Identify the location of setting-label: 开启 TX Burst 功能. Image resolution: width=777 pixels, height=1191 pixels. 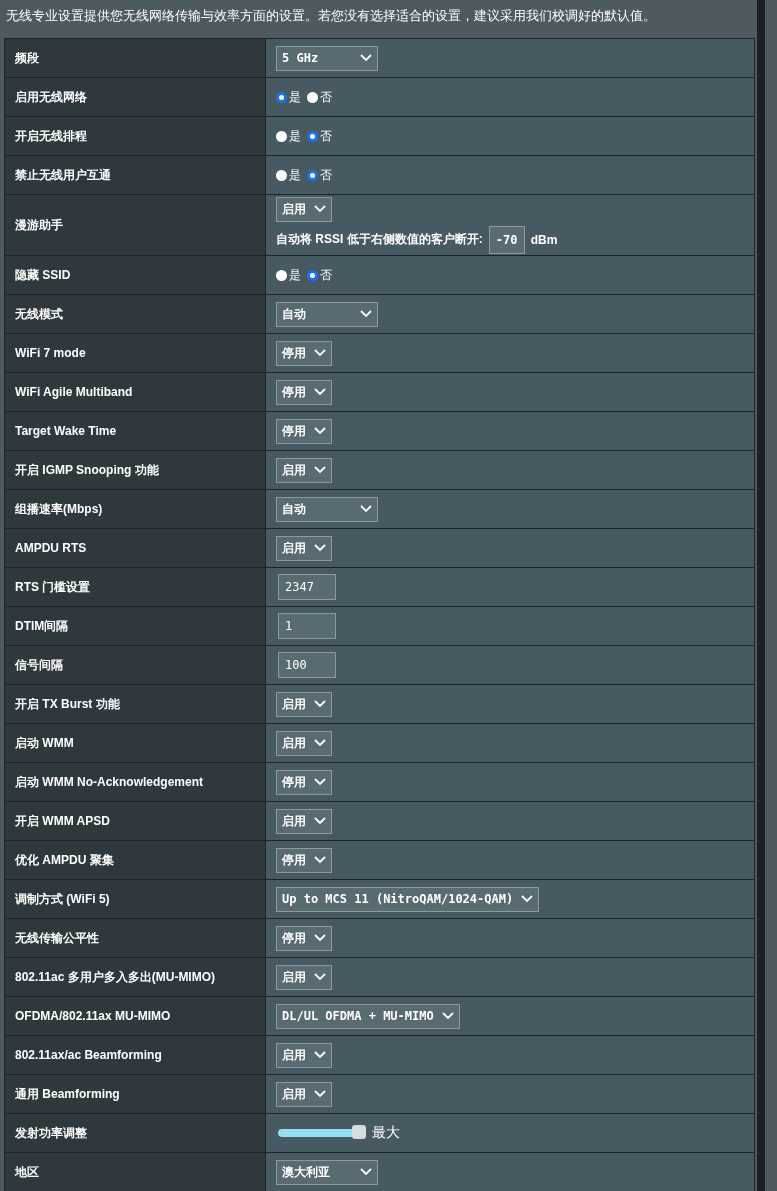
(135, 704).